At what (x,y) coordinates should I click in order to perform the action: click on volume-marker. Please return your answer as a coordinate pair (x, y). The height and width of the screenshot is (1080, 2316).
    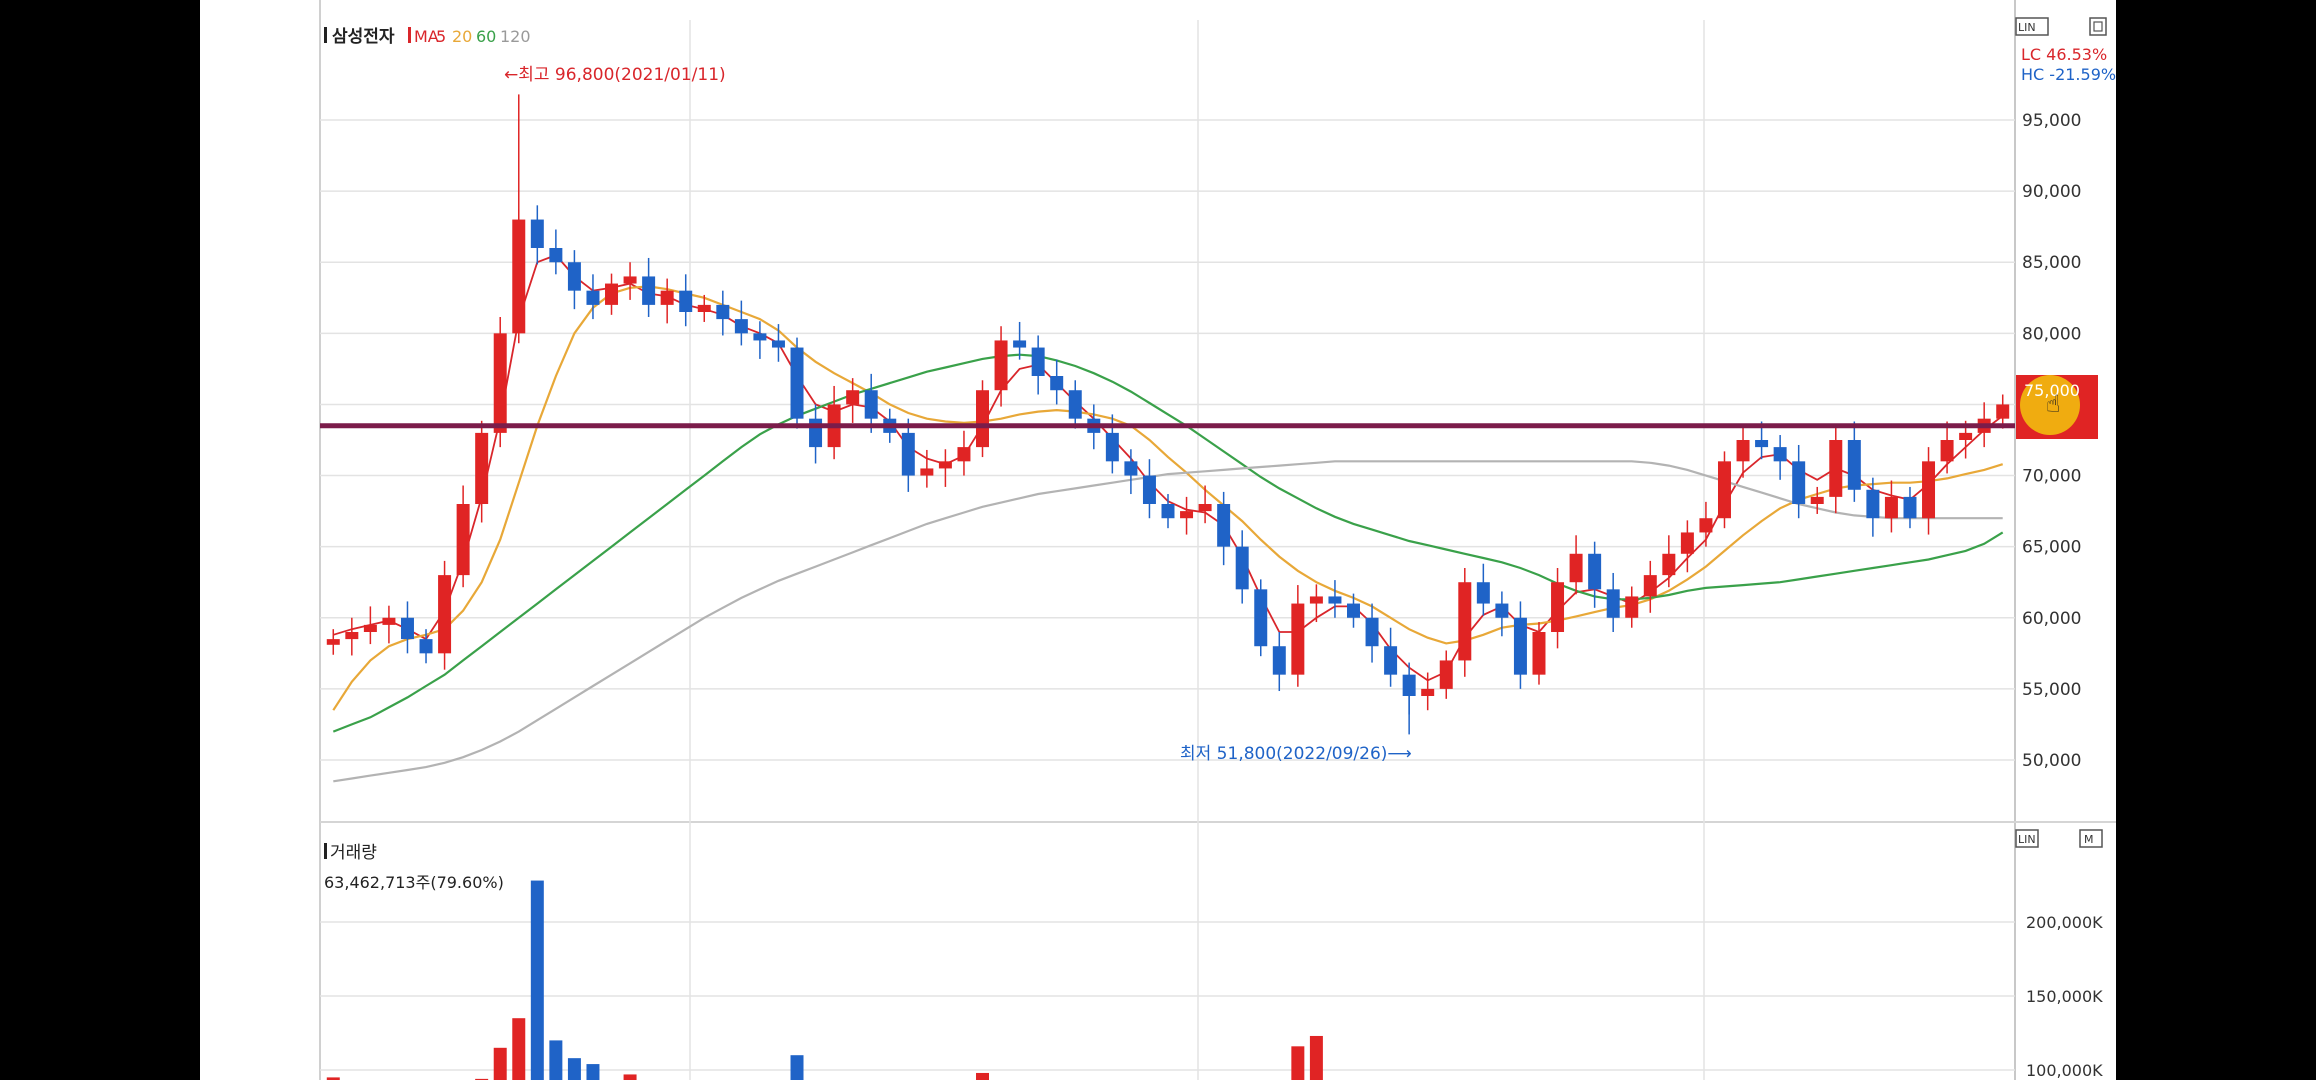
    Looking at the image, I should click on (325, 851).